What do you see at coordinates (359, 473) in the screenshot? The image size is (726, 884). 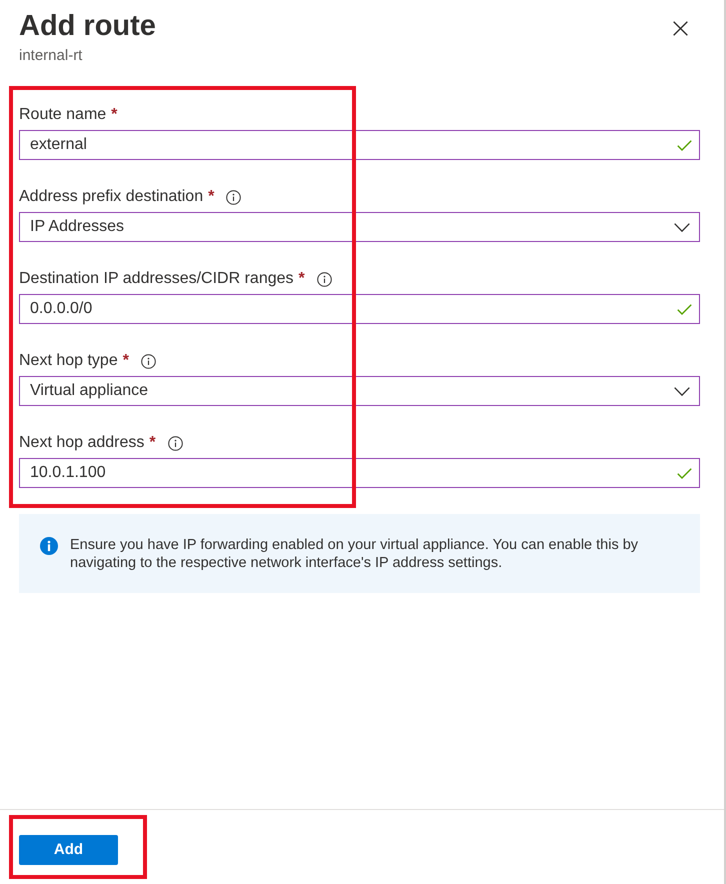 I see `text-field: 10.0.1.100` at bounding box center [359, 473].